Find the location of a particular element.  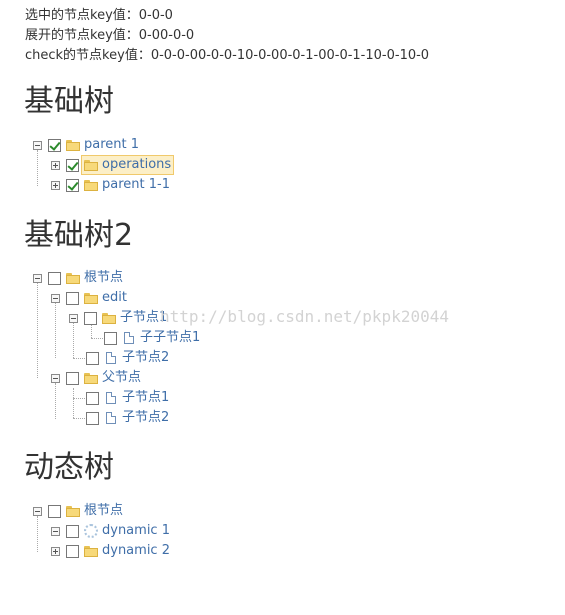

tree2-parent-node: 父节点 is located at coordinates (96, 378).